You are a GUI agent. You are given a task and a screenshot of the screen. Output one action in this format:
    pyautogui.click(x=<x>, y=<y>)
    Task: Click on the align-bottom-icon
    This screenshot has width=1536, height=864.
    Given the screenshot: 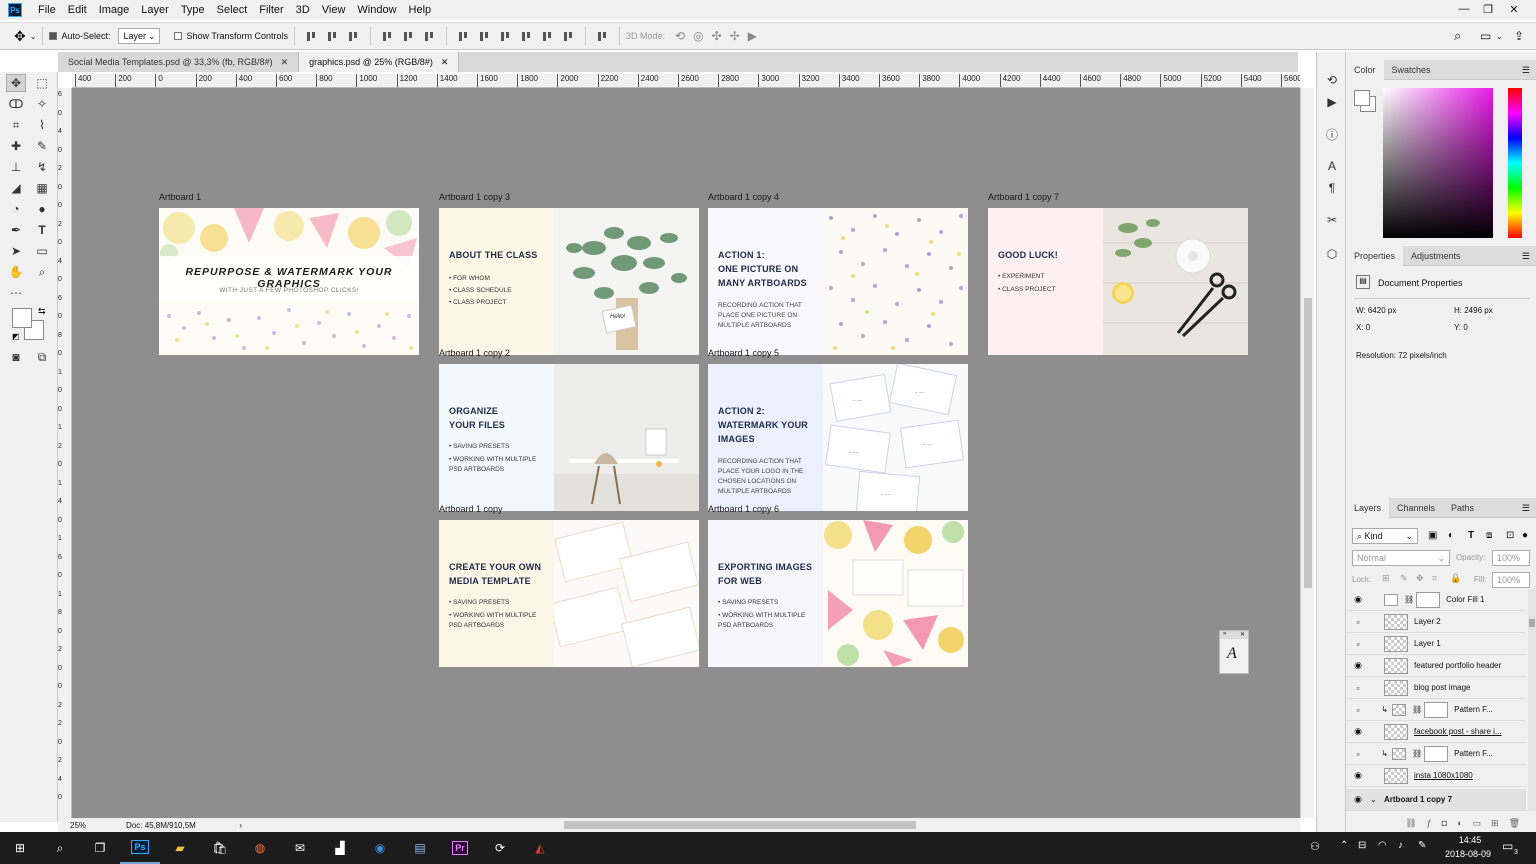 What is the action you would take?
    pyautogui.click(x=353, y=36)
    